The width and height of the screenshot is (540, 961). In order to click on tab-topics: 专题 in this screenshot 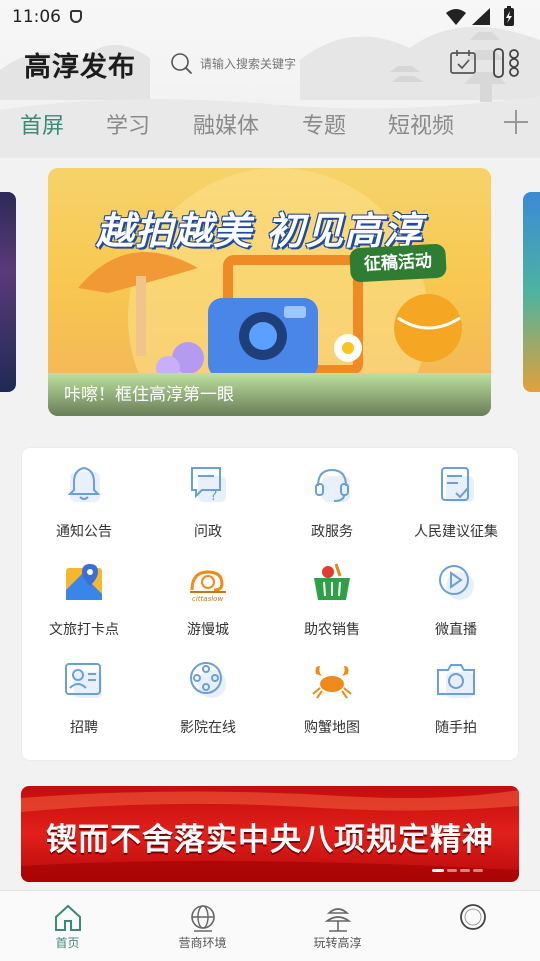, I will do `click(324, 124)`.